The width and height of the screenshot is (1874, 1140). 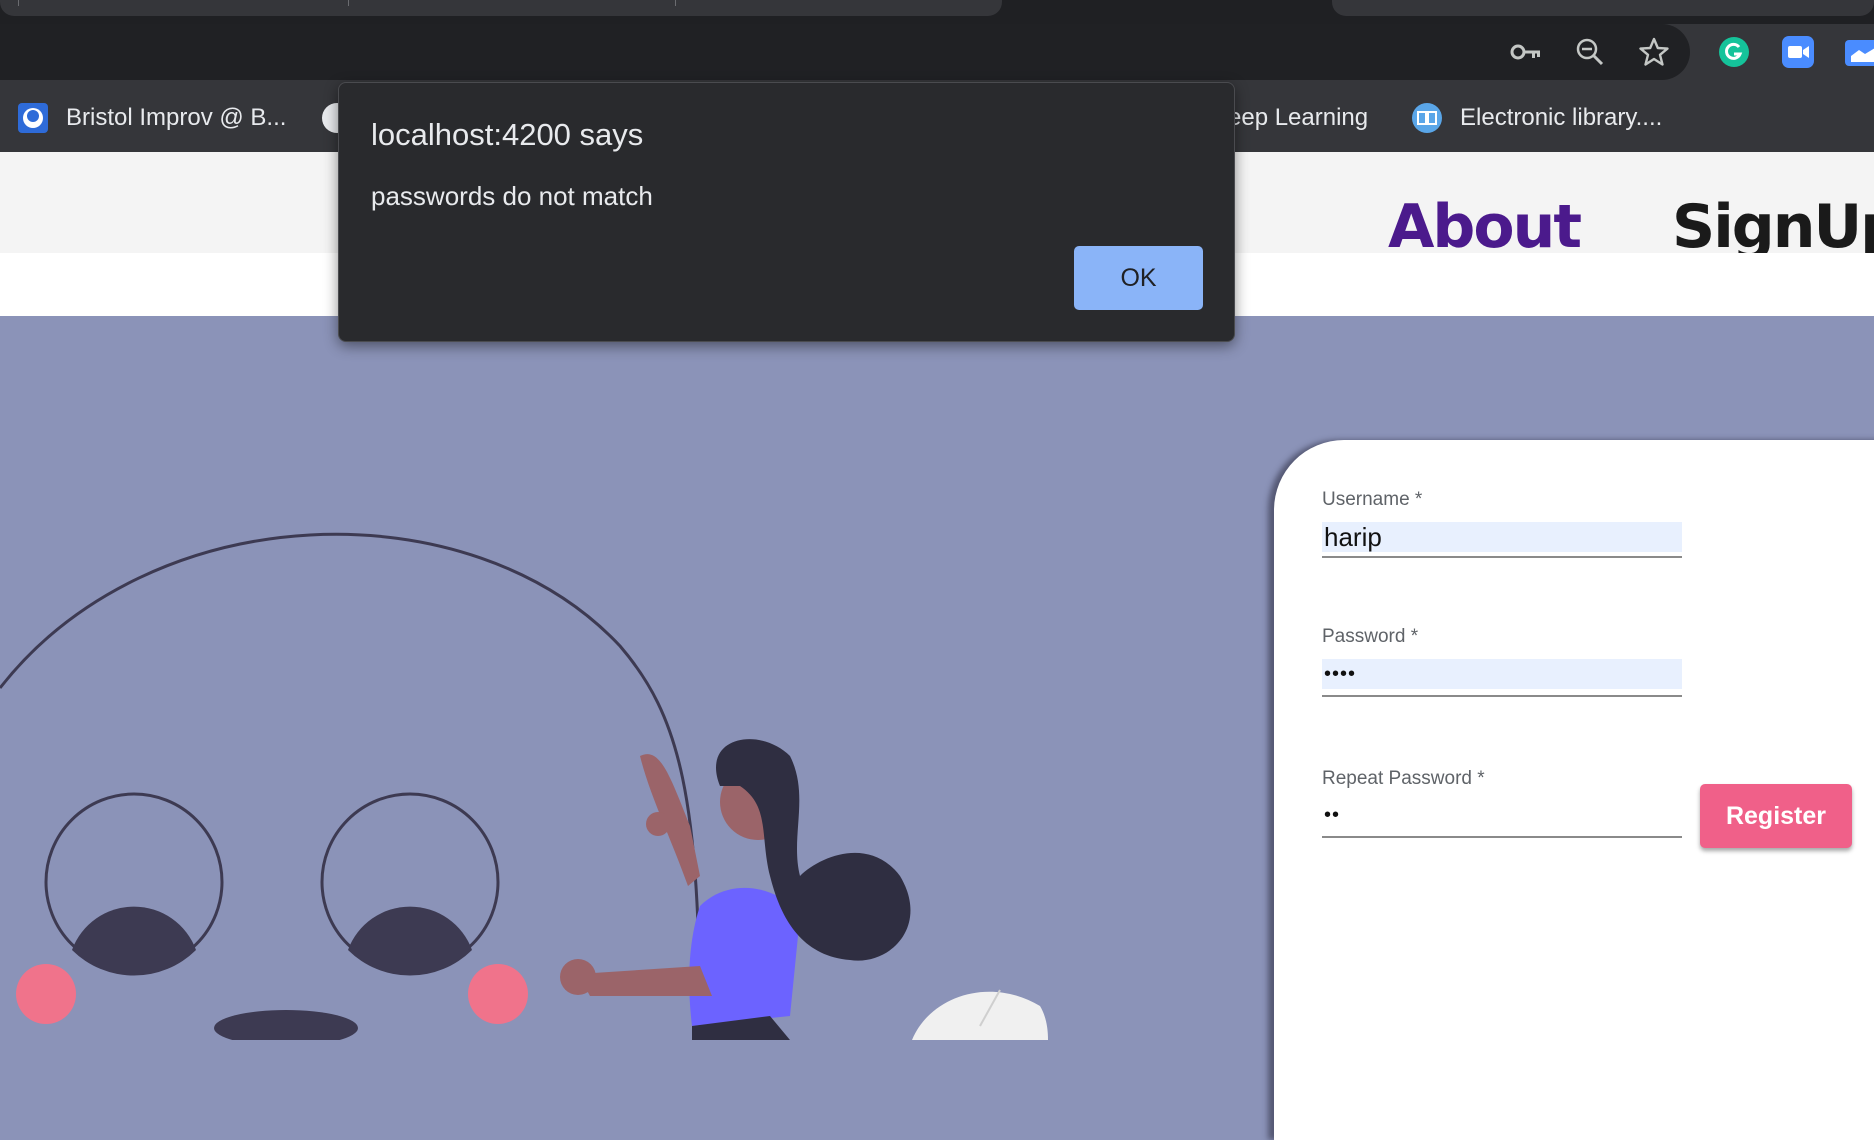 I want to click on browser-toolbar, so click(x=937, y=53).